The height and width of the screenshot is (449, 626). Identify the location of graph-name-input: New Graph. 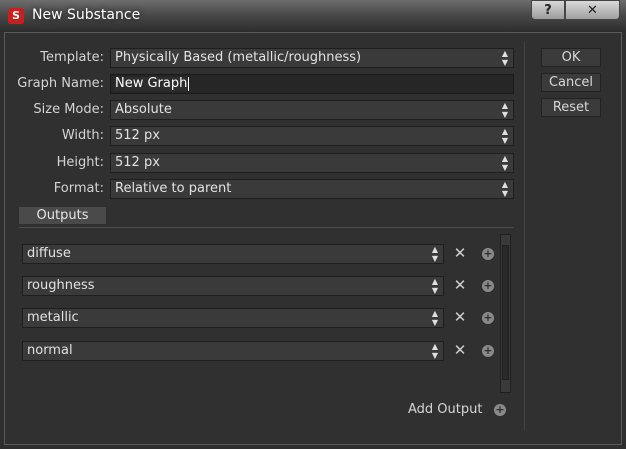
(312, 84).